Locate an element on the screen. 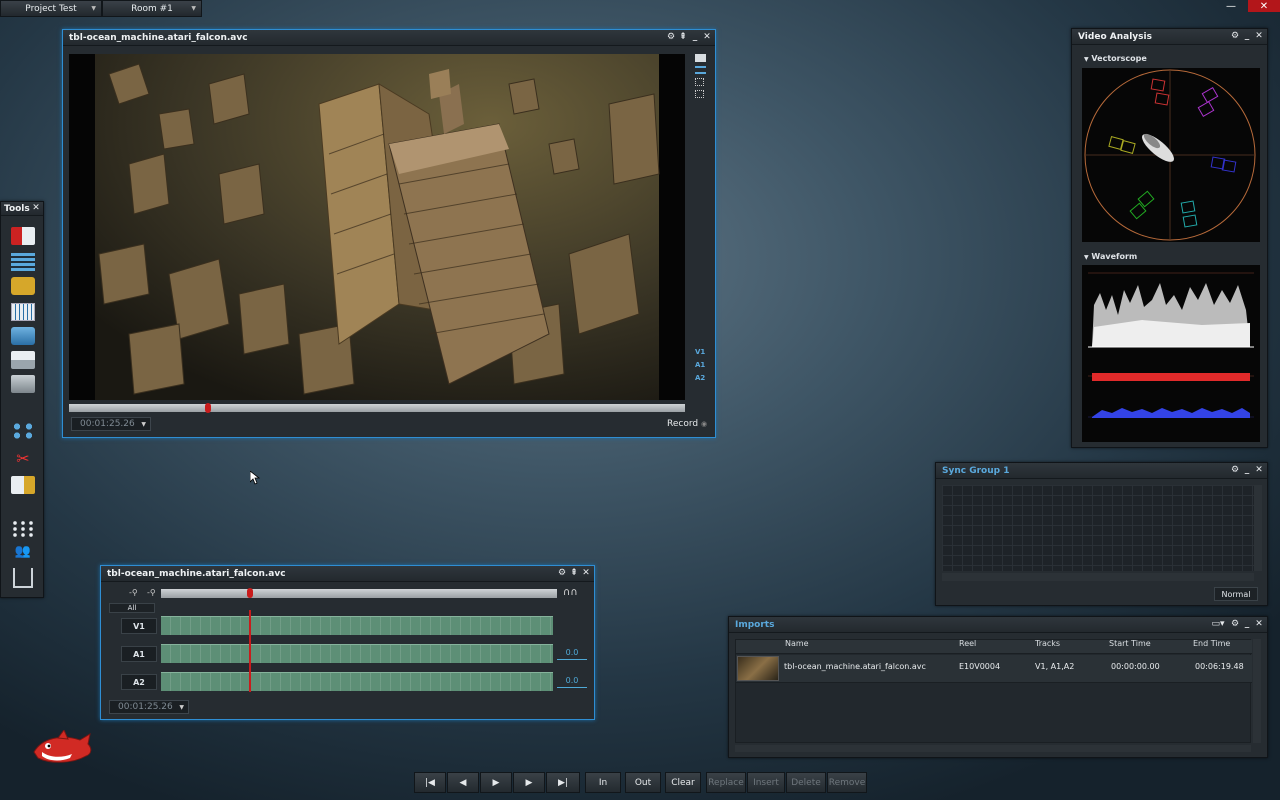 The height and width of the screenshot is (800, 1280). users-icon: 👥 is located at coordinates (23, 553).